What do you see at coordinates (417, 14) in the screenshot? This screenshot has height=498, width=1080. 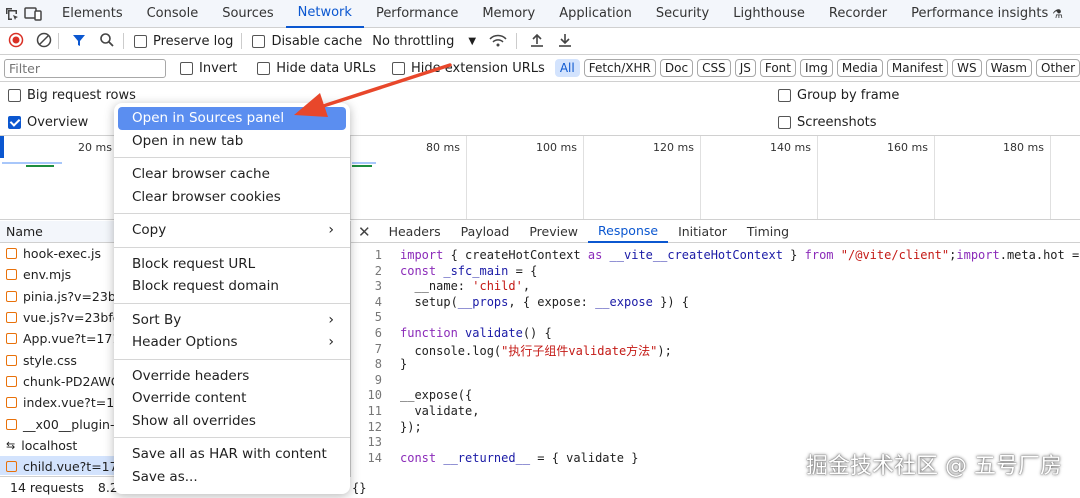 I see `tab-performance: Performance` at bounding box center [417, 14].